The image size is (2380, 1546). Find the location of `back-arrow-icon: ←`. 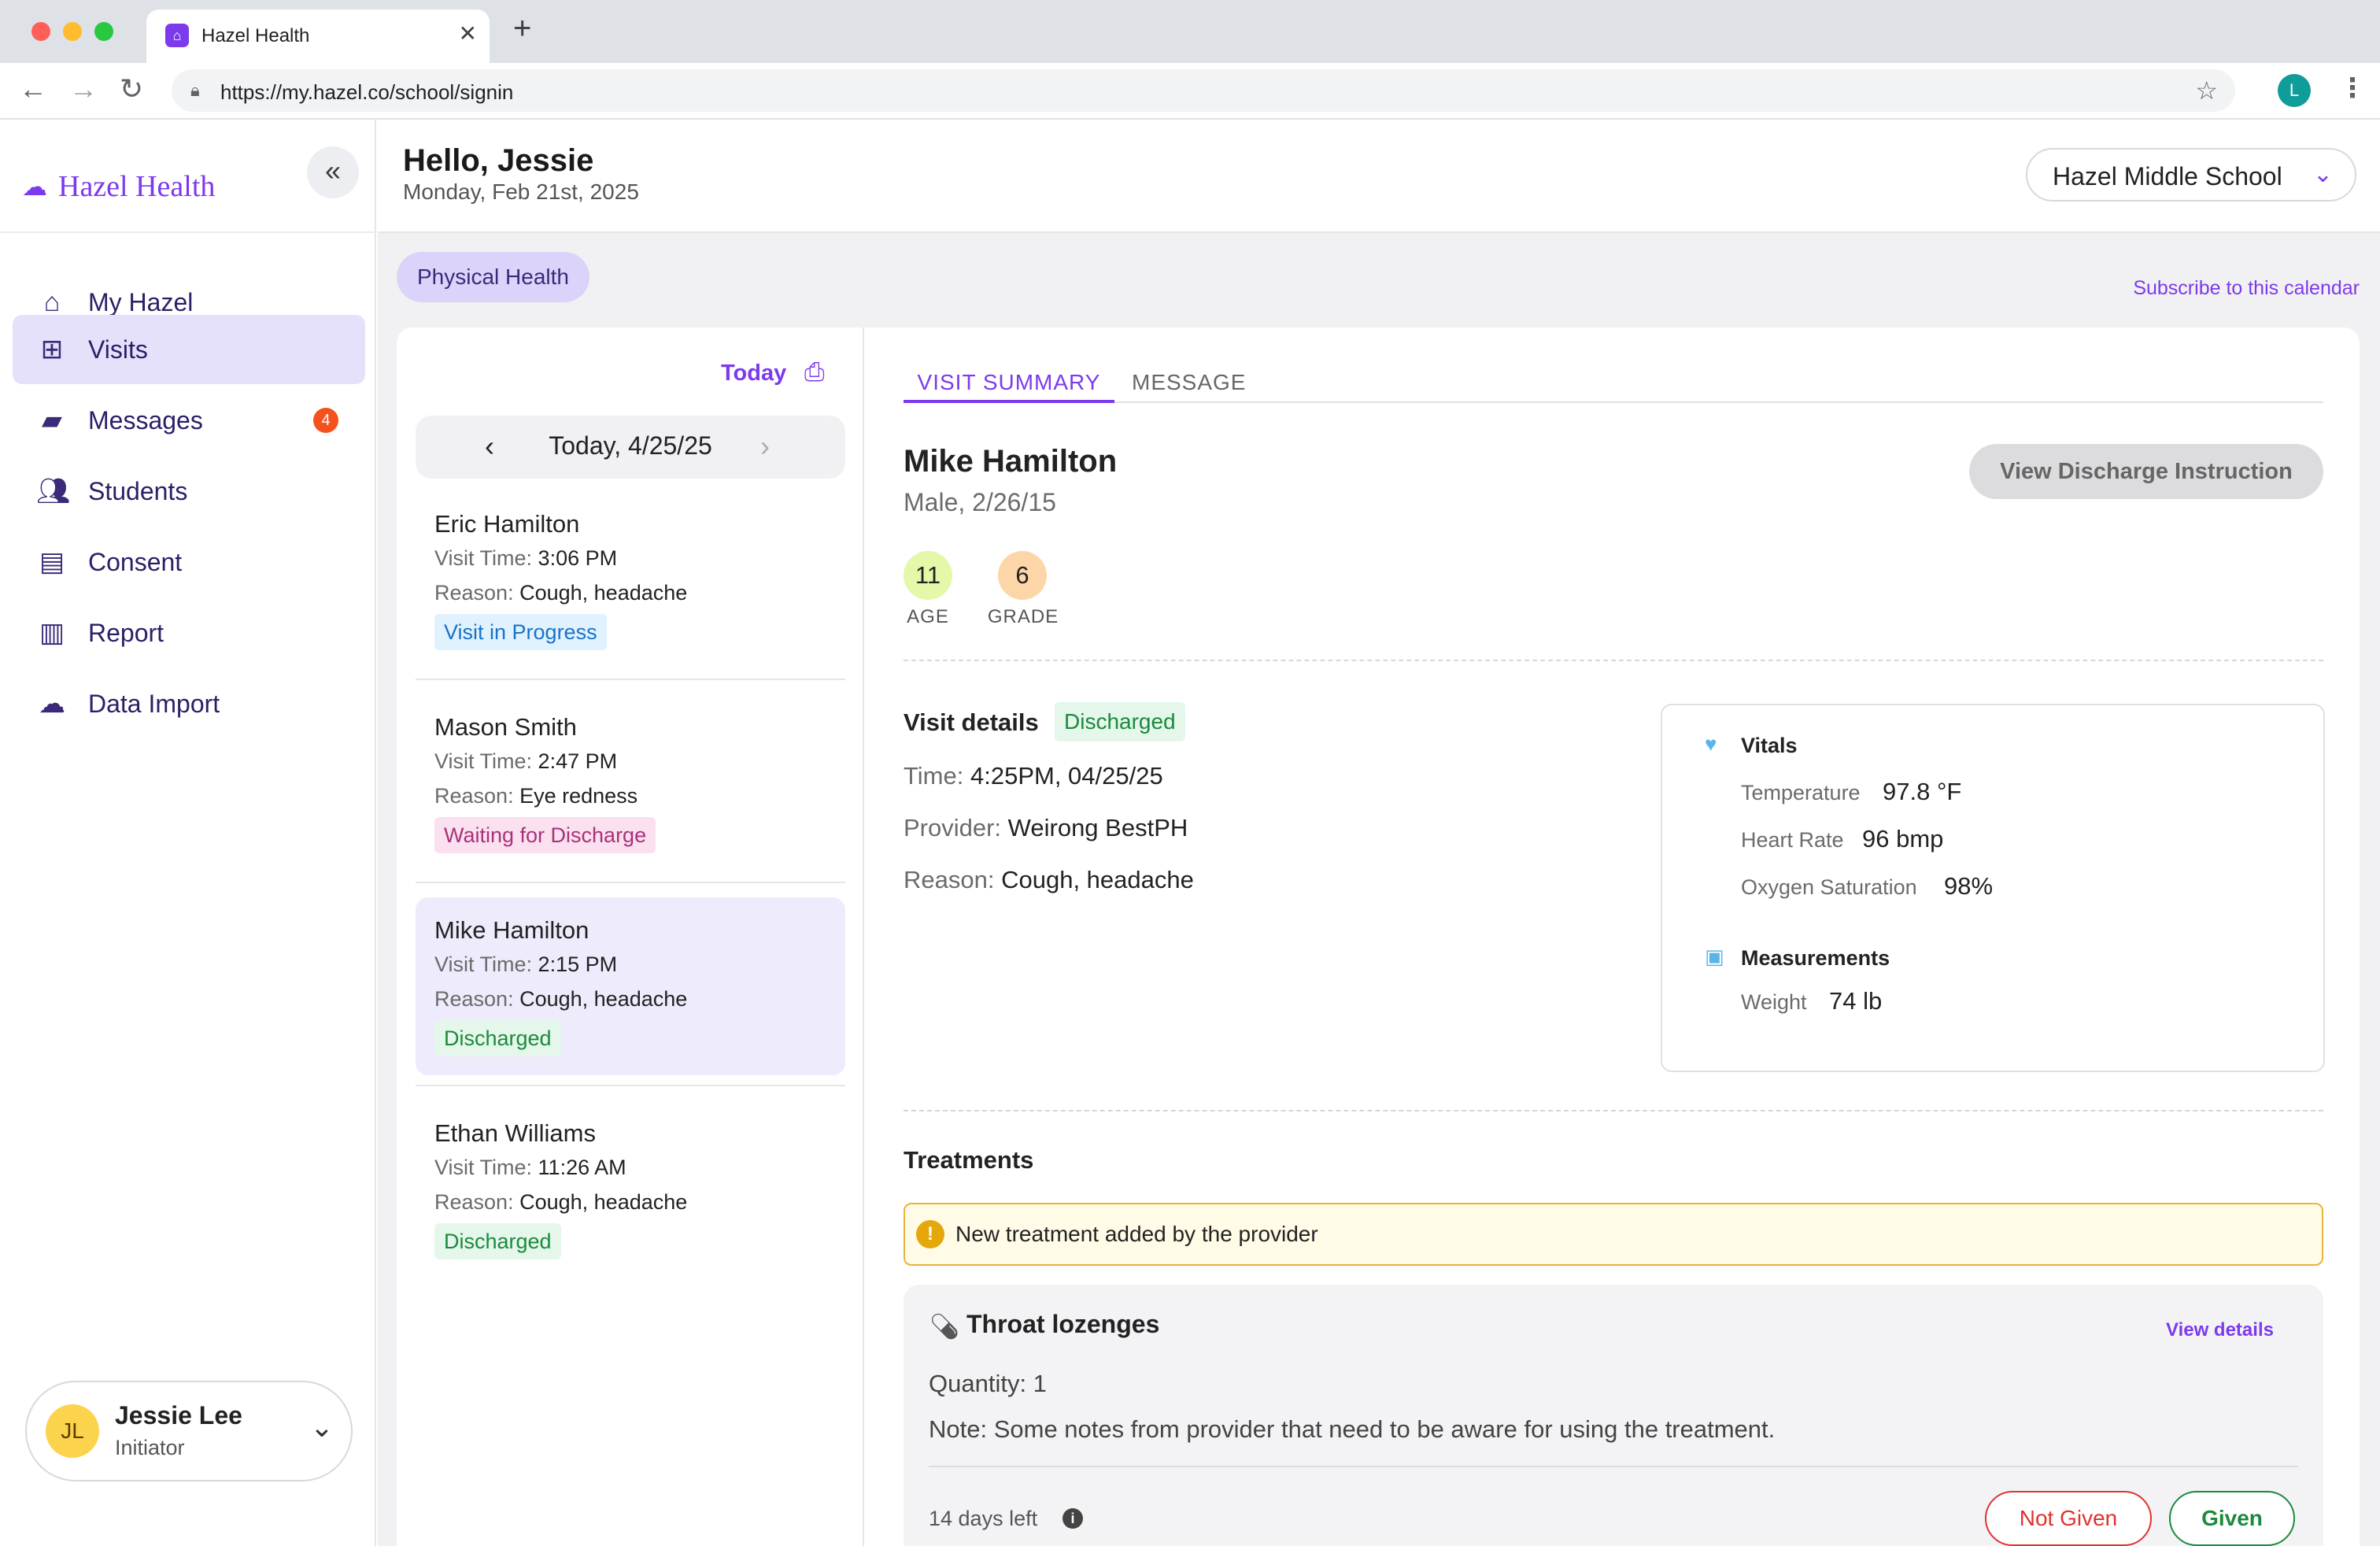

back-arrow-icon: ← is located at coordinates (33, 88).